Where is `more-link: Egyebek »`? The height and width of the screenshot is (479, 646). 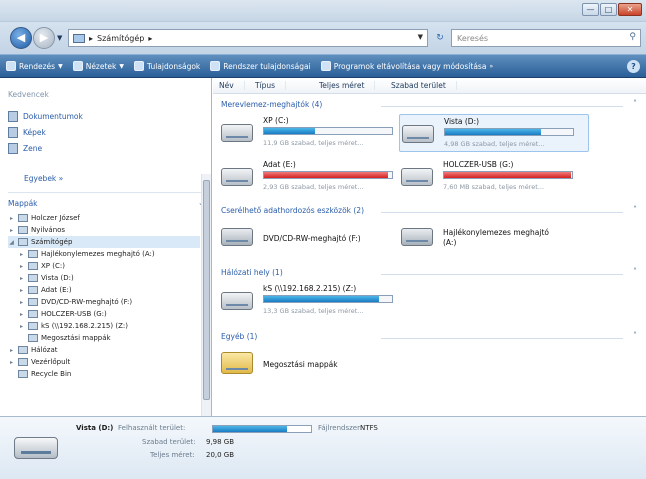
more-link: Egyebek » is located at coordinates (43, 178).